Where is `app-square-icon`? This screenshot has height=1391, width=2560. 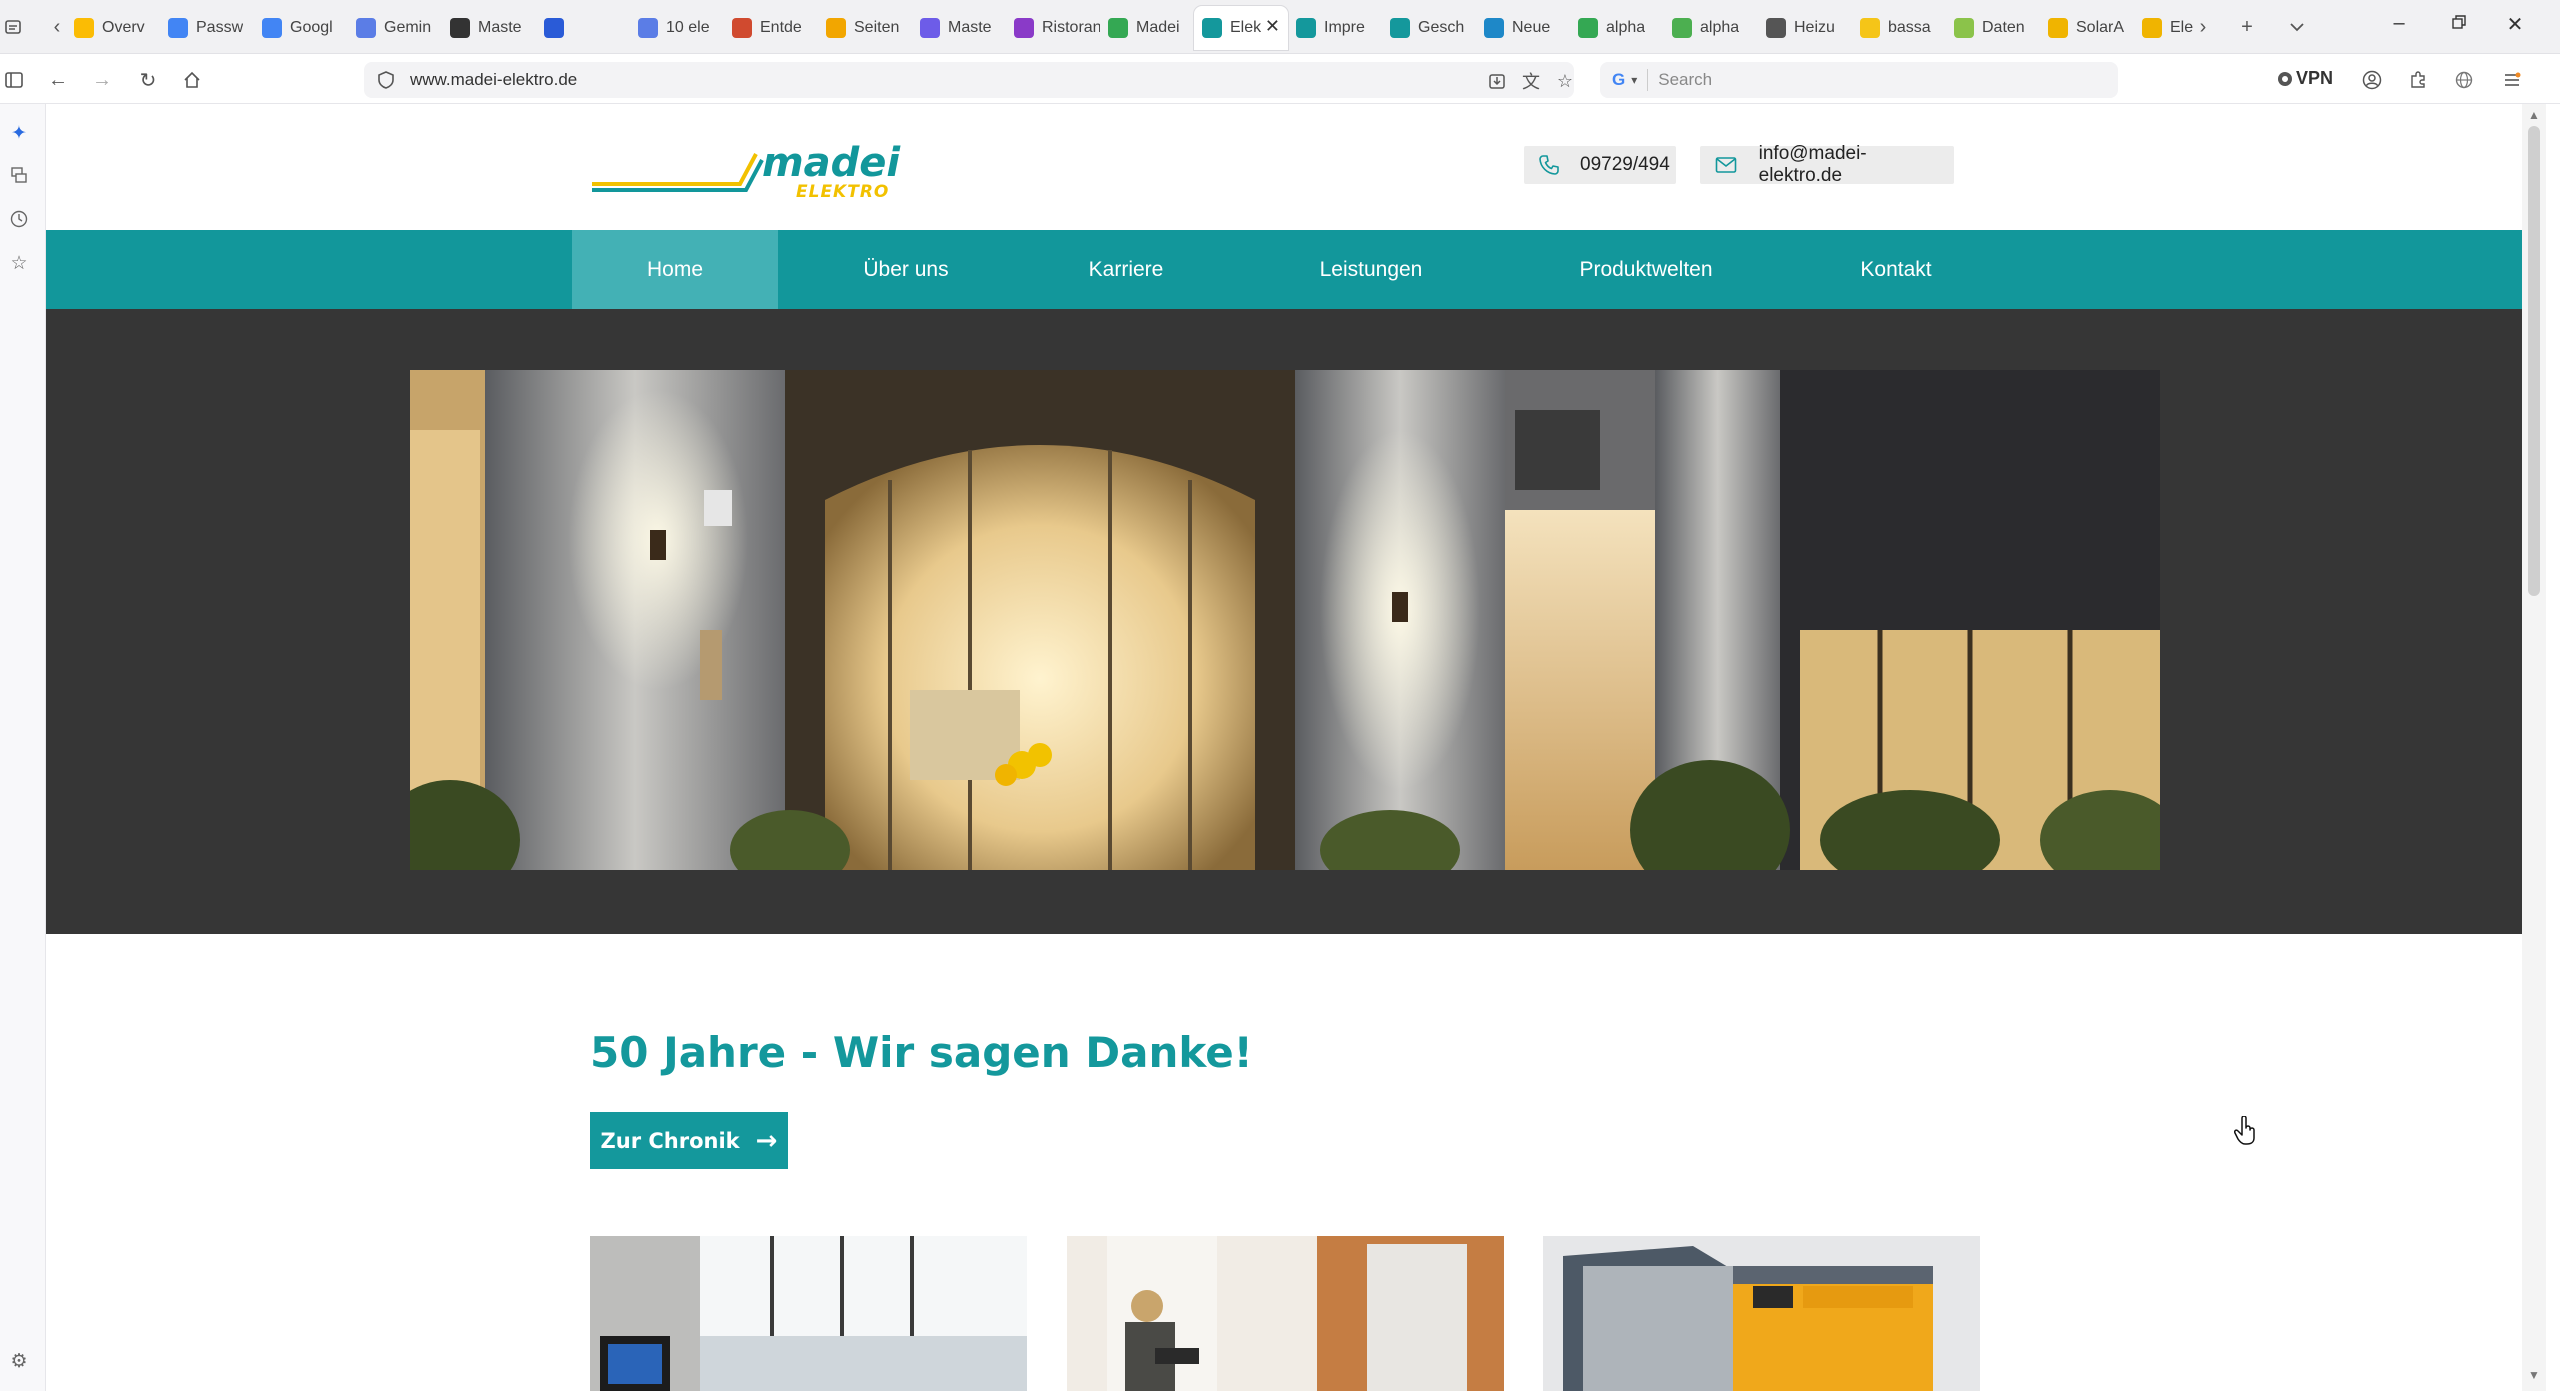 app-square-icon is located at coordinates (554, 28).